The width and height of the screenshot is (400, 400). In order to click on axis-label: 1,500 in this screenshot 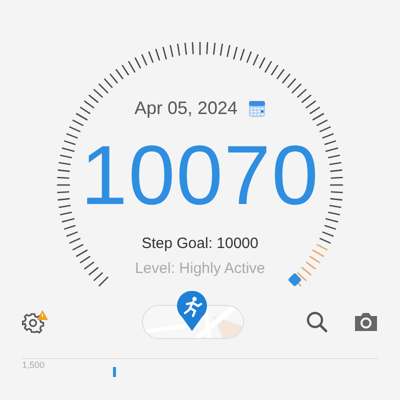, I will do `click(33, 365)`.